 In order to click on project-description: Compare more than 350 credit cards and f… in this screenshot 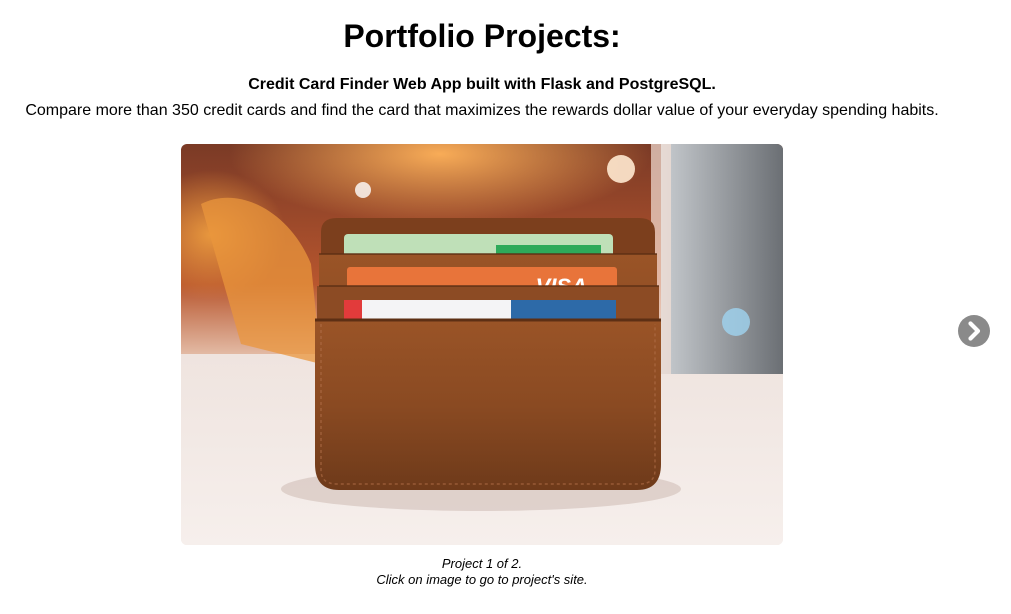, I will do `click(482, 110)`.